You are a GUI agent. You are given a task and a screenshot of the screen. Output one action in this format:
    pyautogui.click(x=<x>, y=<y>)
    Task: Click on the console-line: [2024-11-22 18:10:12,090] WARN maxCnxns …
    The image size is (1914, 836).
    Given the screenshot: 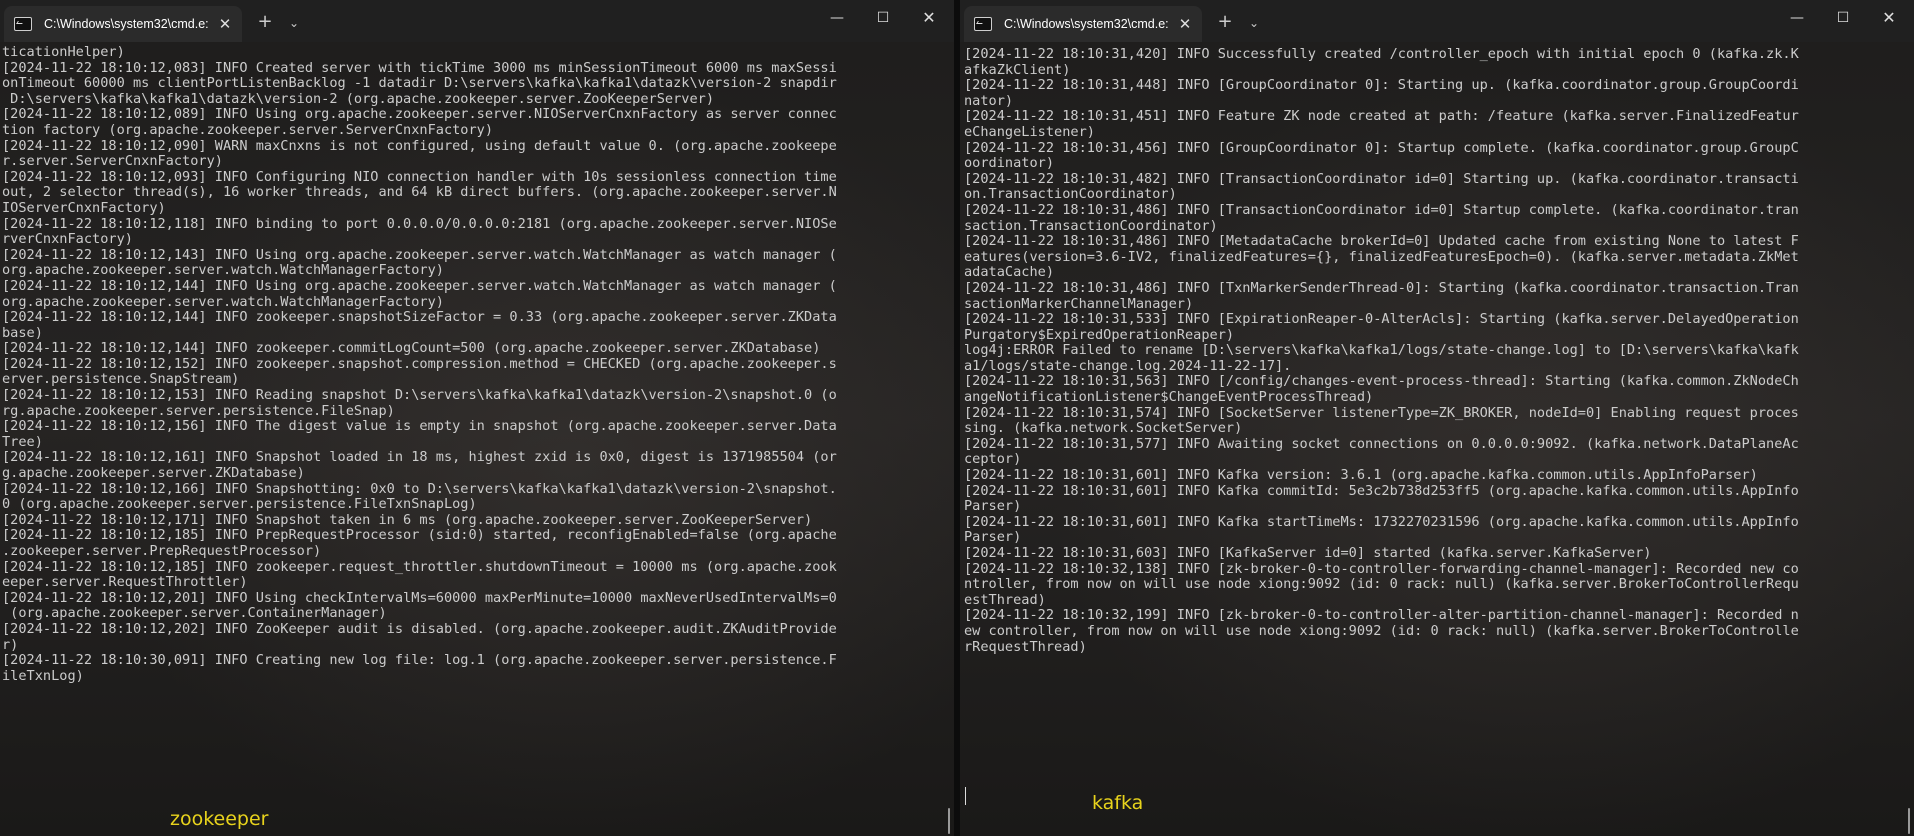 What is the action you would take?
    pyautogui.click(x=419, y=145)
    